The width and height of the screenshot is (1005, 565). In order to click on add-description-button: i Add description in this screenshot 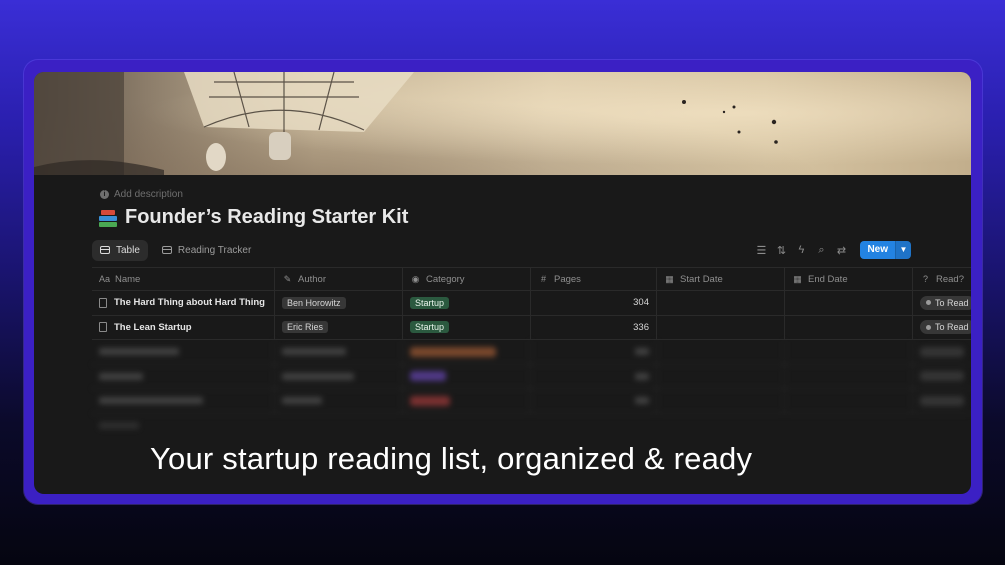, I will do `click(141, 194)`.